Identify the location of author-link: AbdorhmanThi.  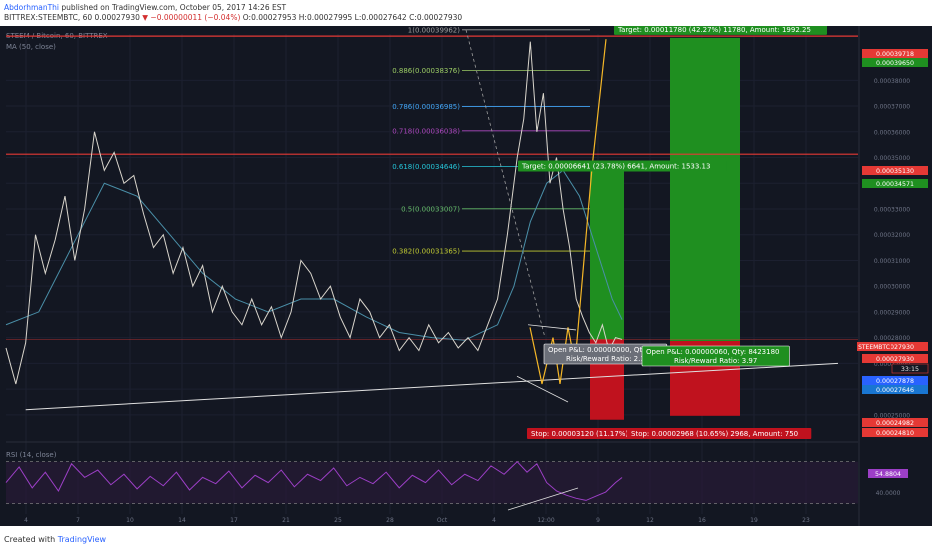
(31, 7).